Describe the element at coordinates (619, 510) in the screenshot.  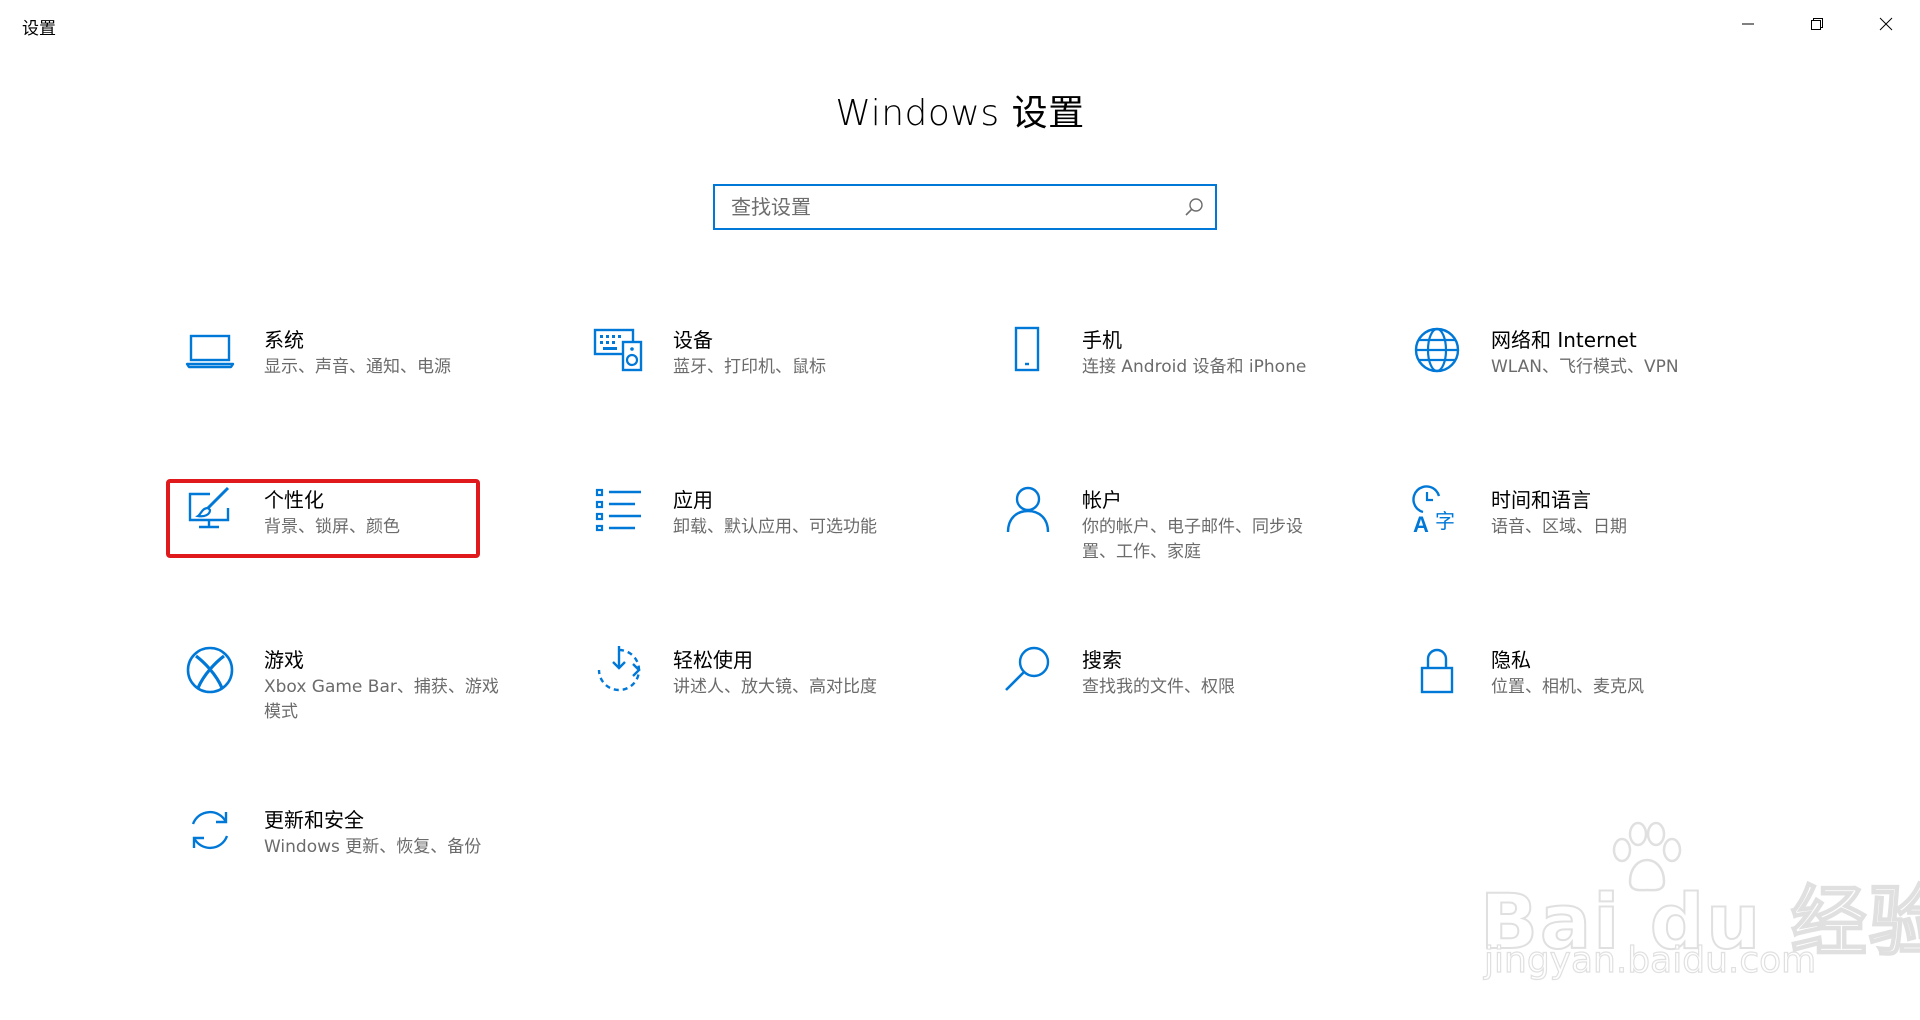
I see `app-list-icon` at that location.